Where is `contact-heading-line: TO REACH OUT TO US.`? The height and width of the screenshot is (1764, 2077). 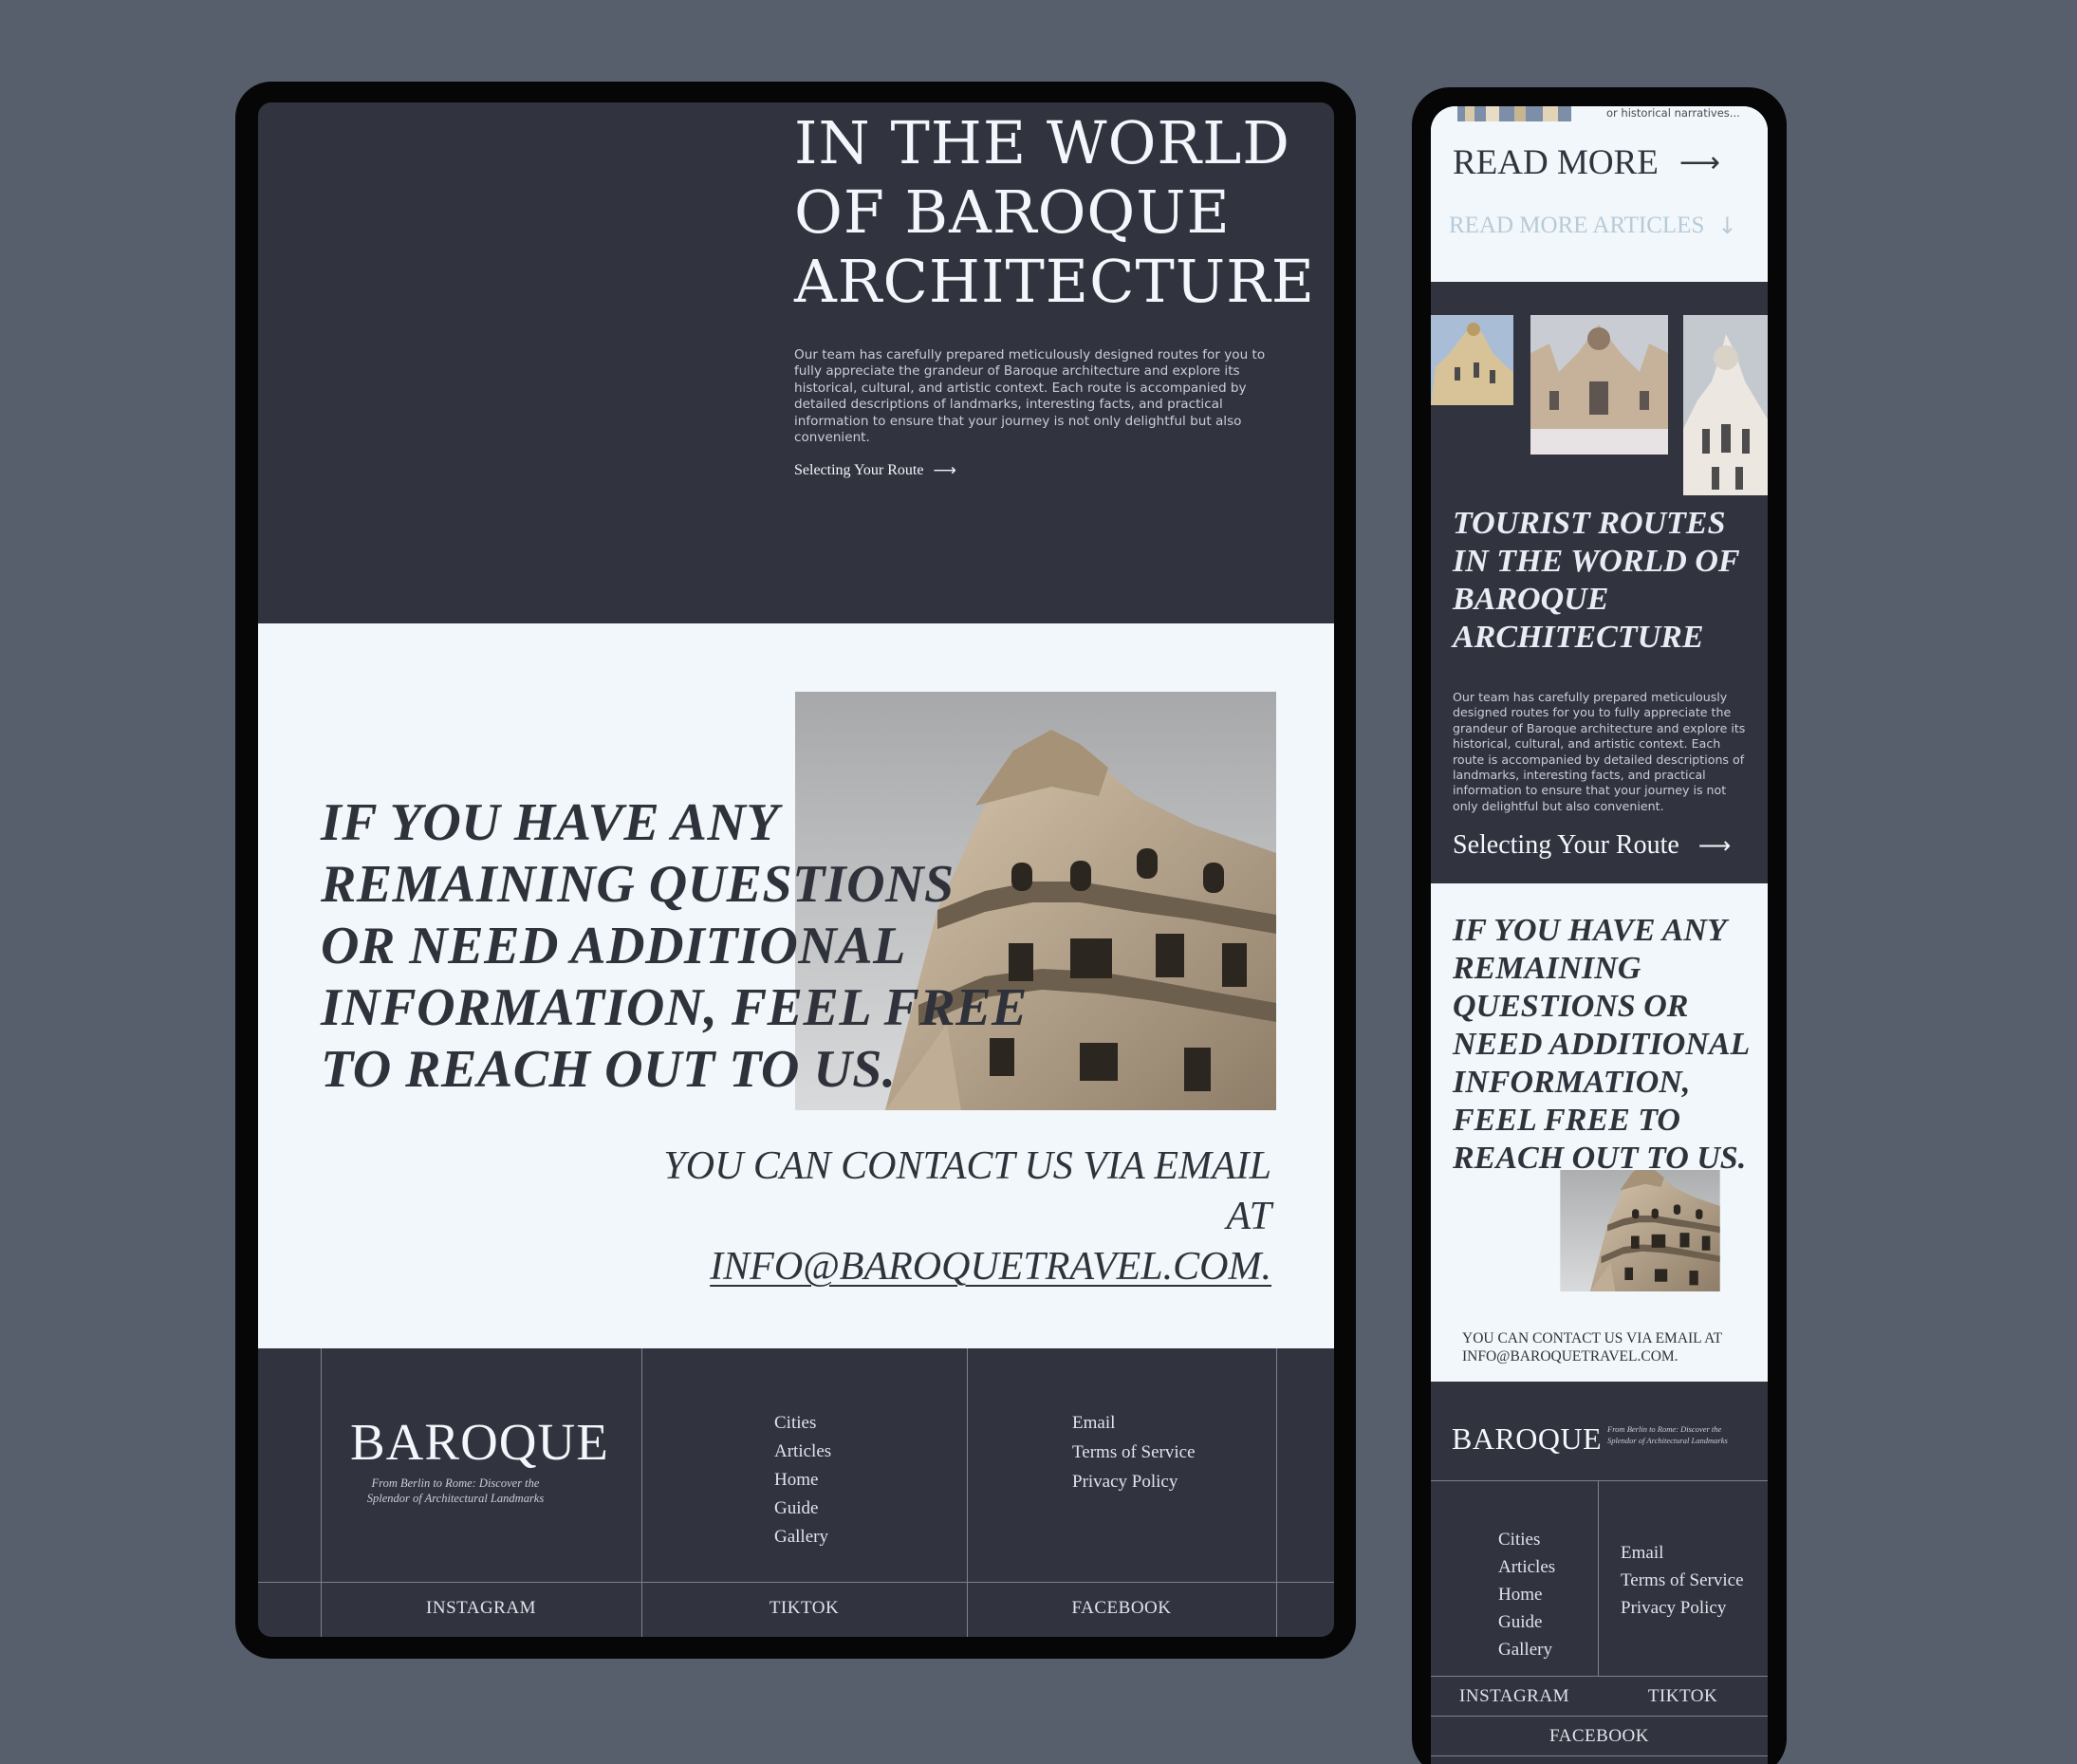
contact-heading-line: TO REACH OUT TO US. is located at coordinates (609, 1069).